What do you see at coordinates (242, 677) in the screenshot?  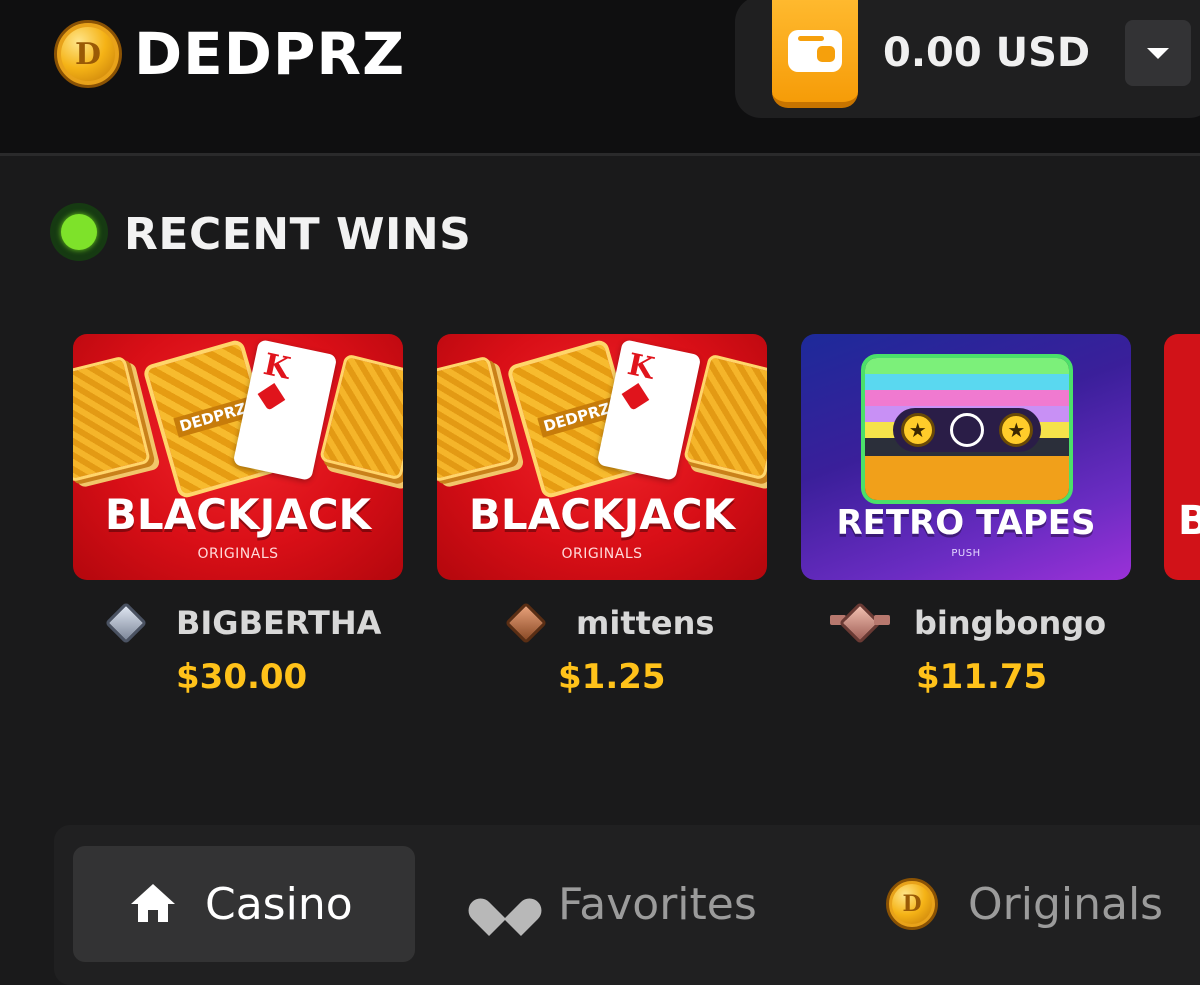 I see `win-amount: $30.00` at bounding box center [242, 677].